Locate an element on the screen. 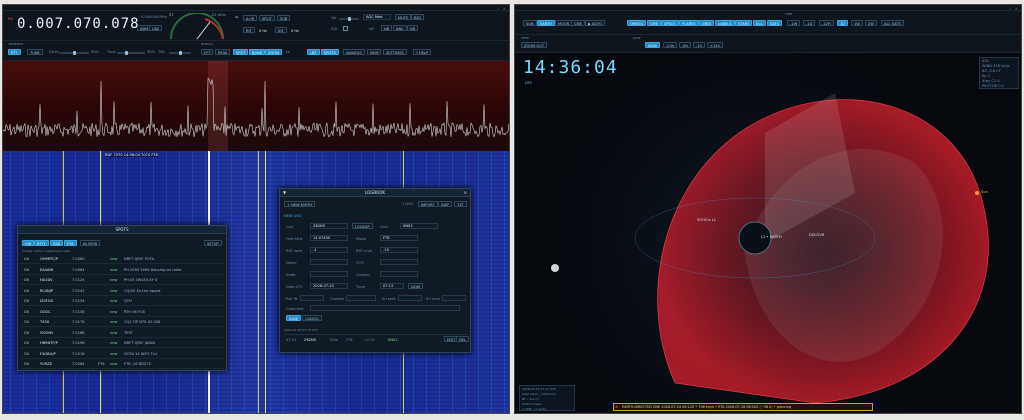 The image size is (1024, 420). country-field is located at coordinates (399, 274).